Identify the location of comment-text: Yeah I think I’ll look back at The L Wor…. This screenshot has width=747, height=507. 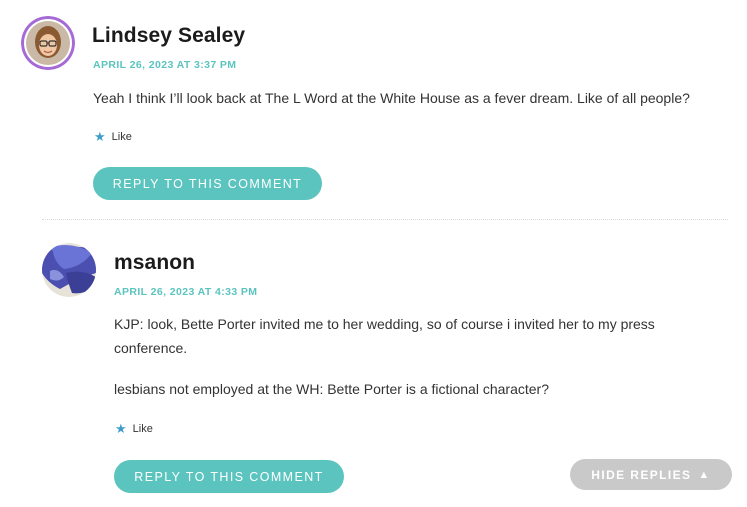
(391, 98).